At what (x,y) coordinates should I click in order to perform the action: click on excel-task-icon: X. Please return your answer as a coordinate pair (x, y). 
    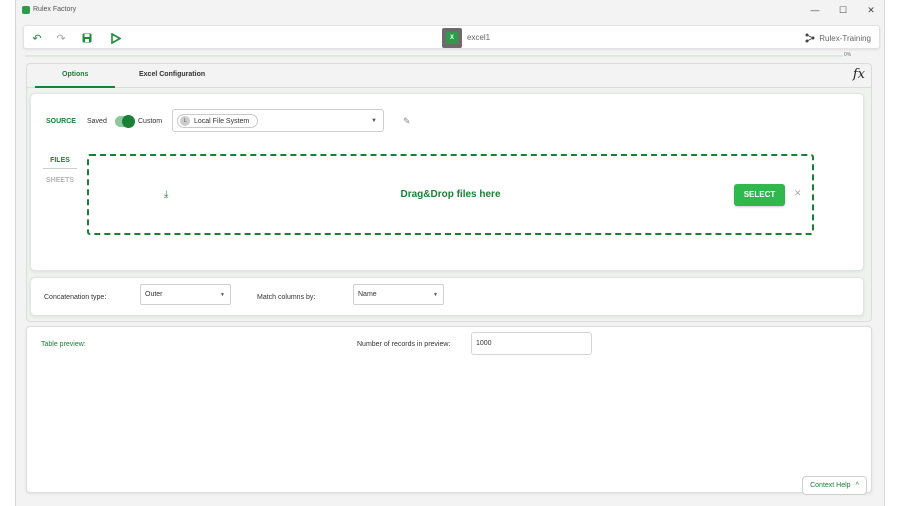
    Looking at the image, I should click on (452, 38).